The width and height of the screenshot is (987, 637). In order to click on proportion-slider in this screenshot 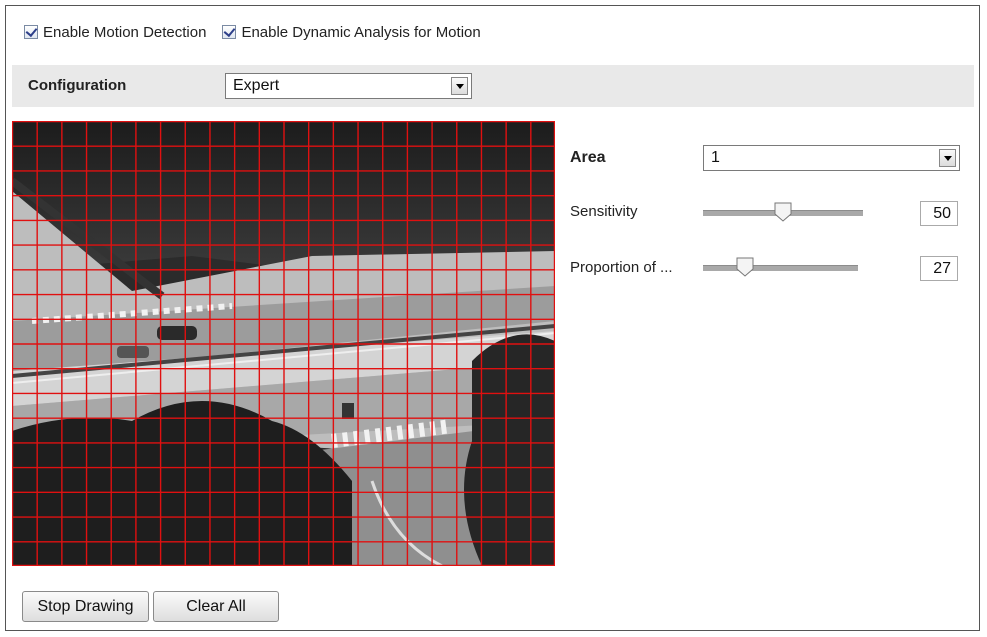, I will do `click(780, 267)`.